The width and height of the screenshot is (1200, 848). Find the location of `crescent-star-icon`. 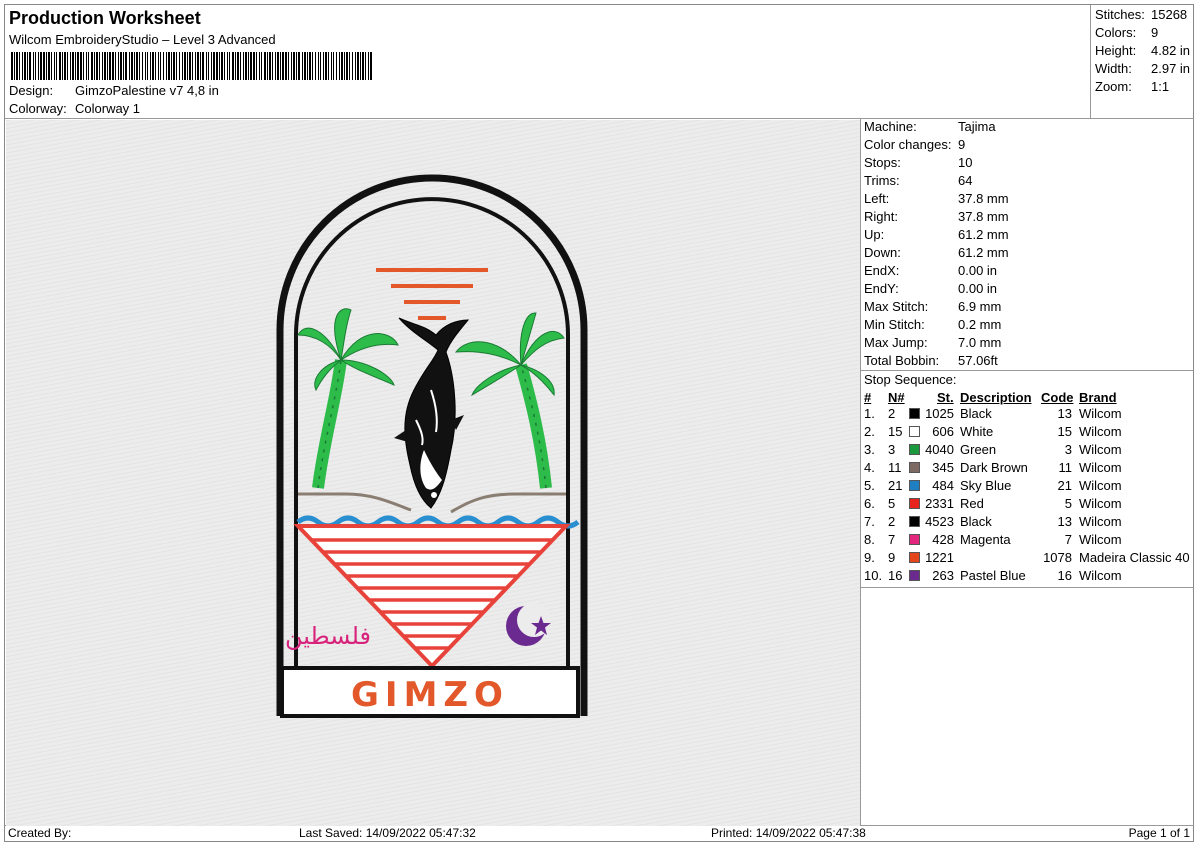

crescent-star-icon is located at coordinates (528, 624).